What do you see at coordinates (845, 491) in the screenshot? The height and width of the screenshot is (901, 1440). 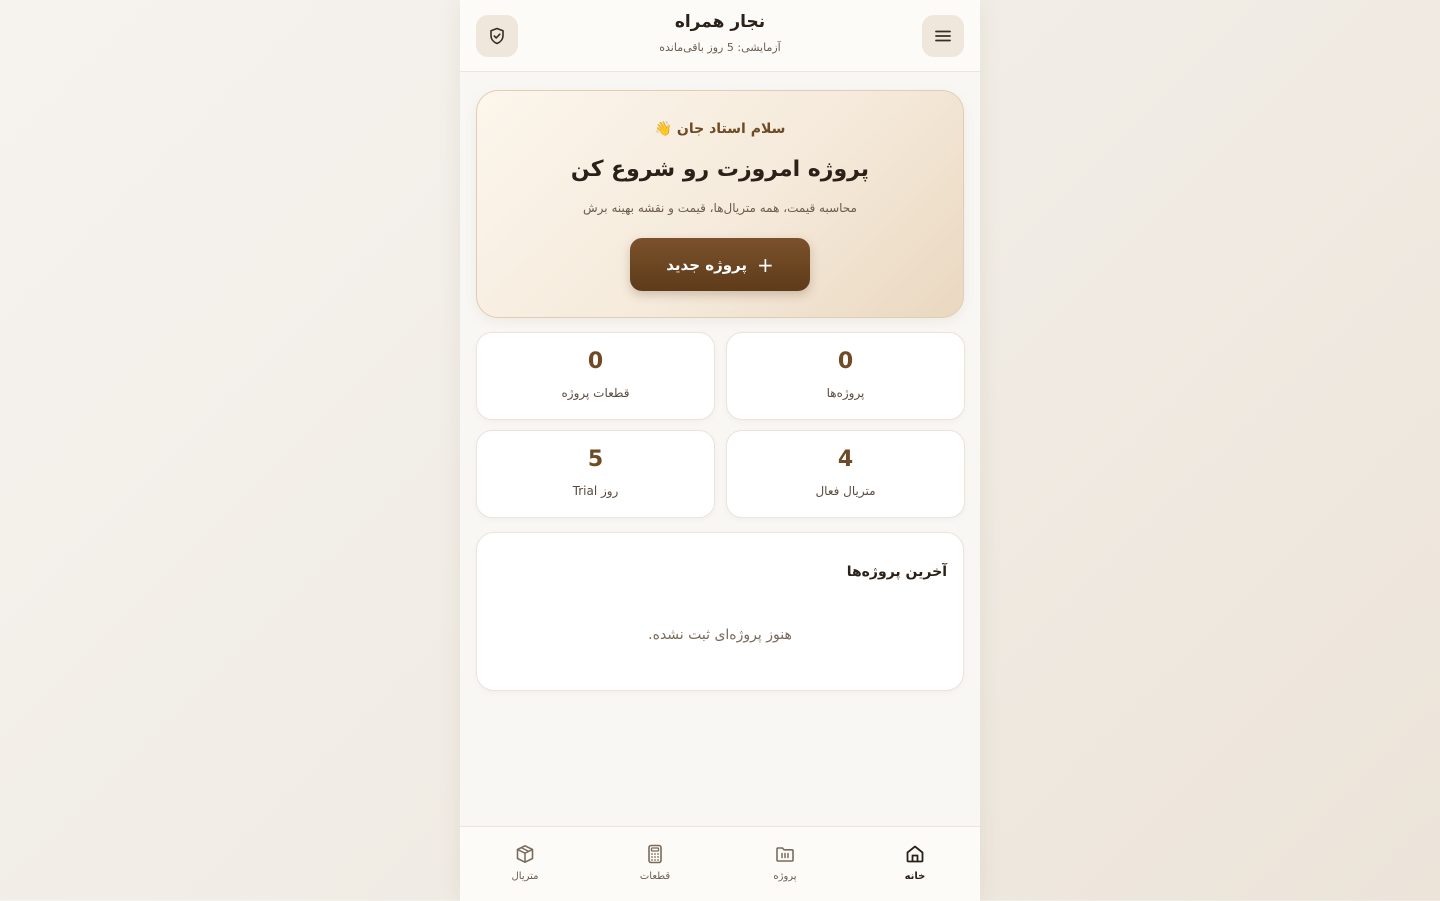 I see `stat-label: متریال فعال` at bounding box center [845, 491].